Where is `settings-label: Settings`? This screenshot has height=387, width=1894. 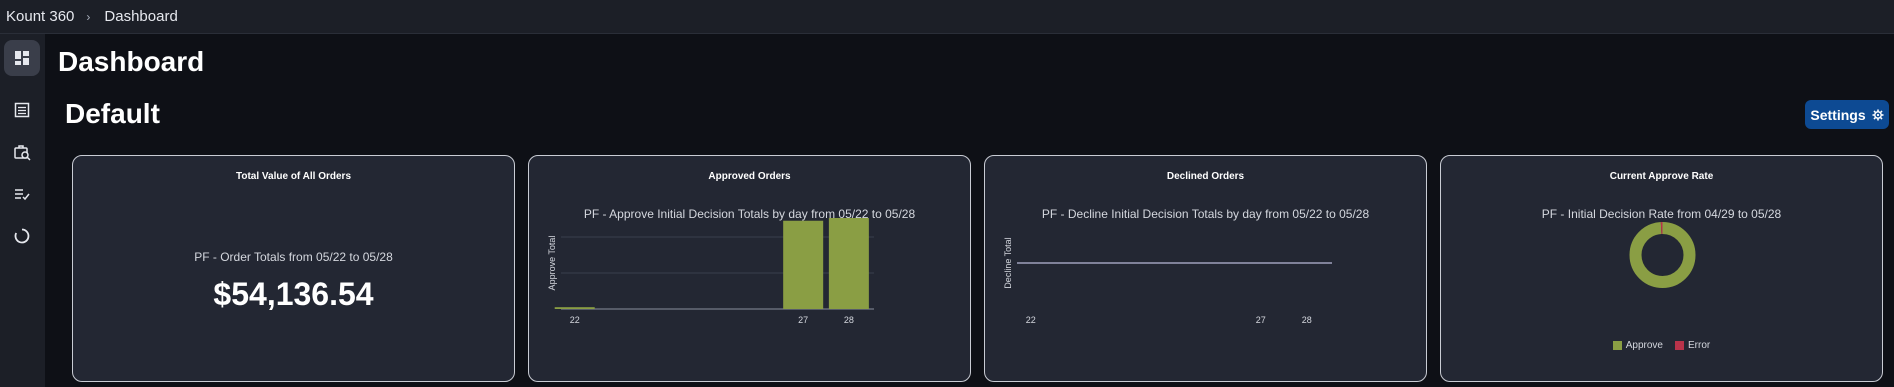 settings-label: Settings is located at coordinates (1838, 114).